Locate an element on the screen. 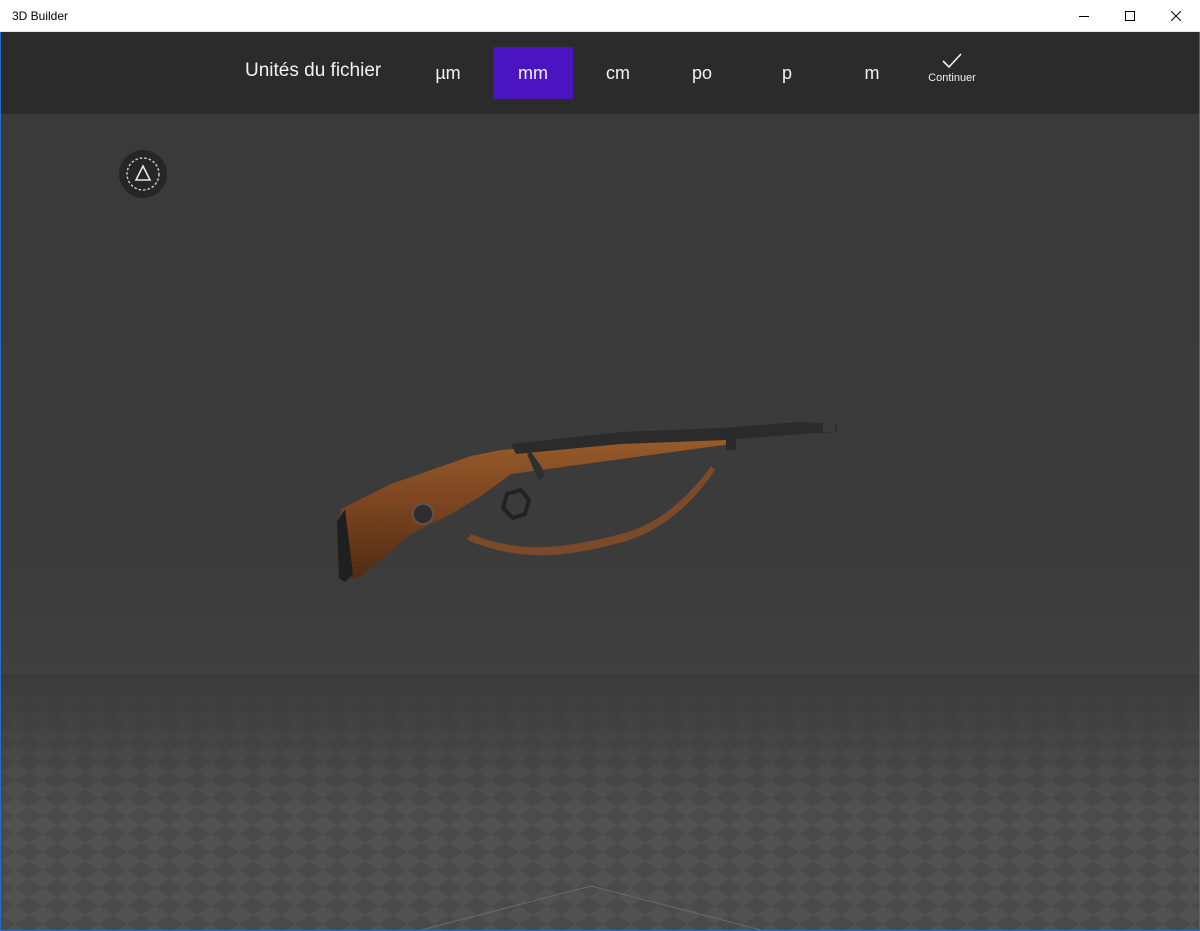  file-units-label: Unités du fichier is located at coordinates (313, 70).